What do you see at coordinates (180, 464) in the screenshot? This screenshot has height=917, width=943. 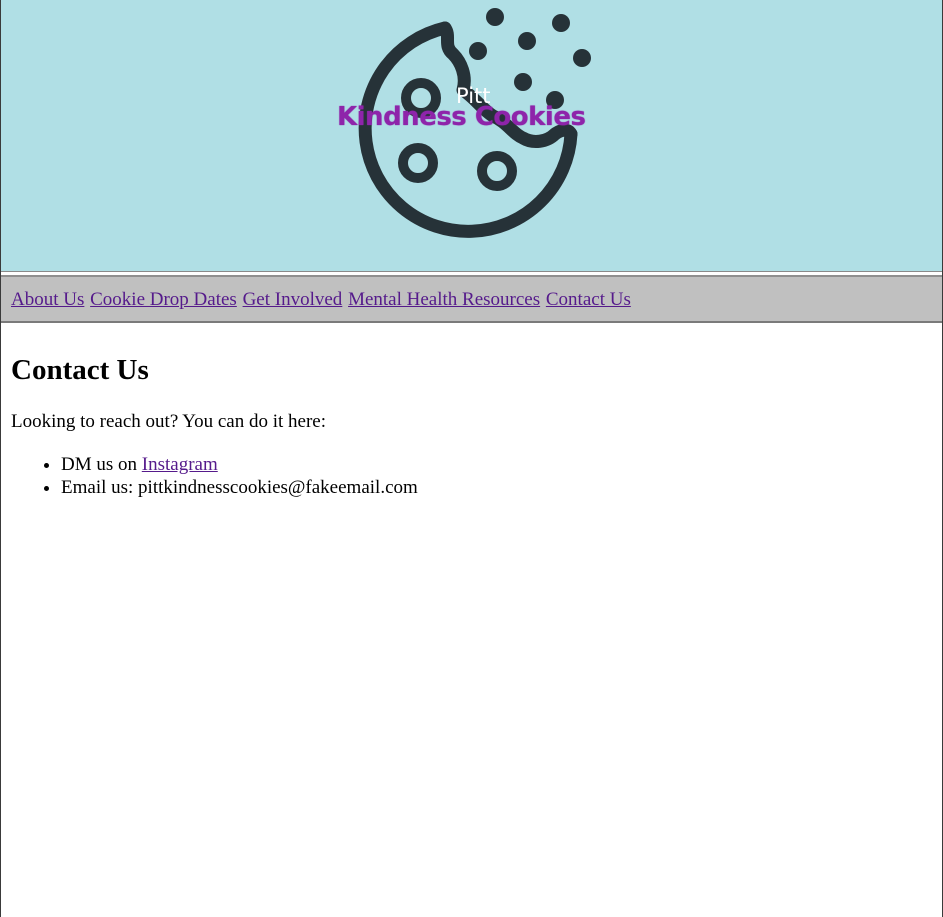 I see `instagram-link: Instagram` at bounding box center [180, 464].